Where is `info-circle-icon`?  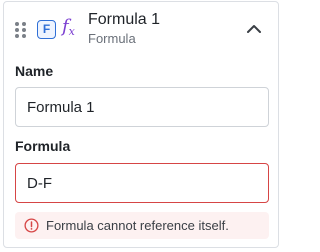 info-circle-icon is located at coordinates (31, 225).